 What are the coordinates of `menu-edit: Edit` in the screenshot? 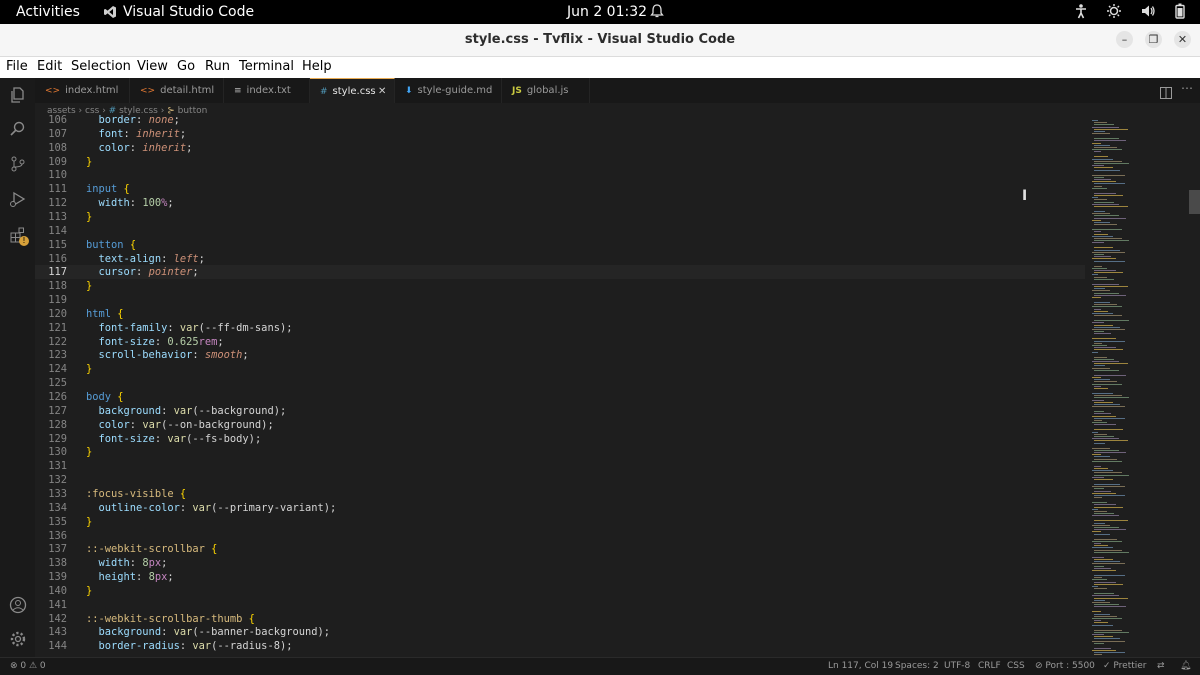 It's located at (49, 66).